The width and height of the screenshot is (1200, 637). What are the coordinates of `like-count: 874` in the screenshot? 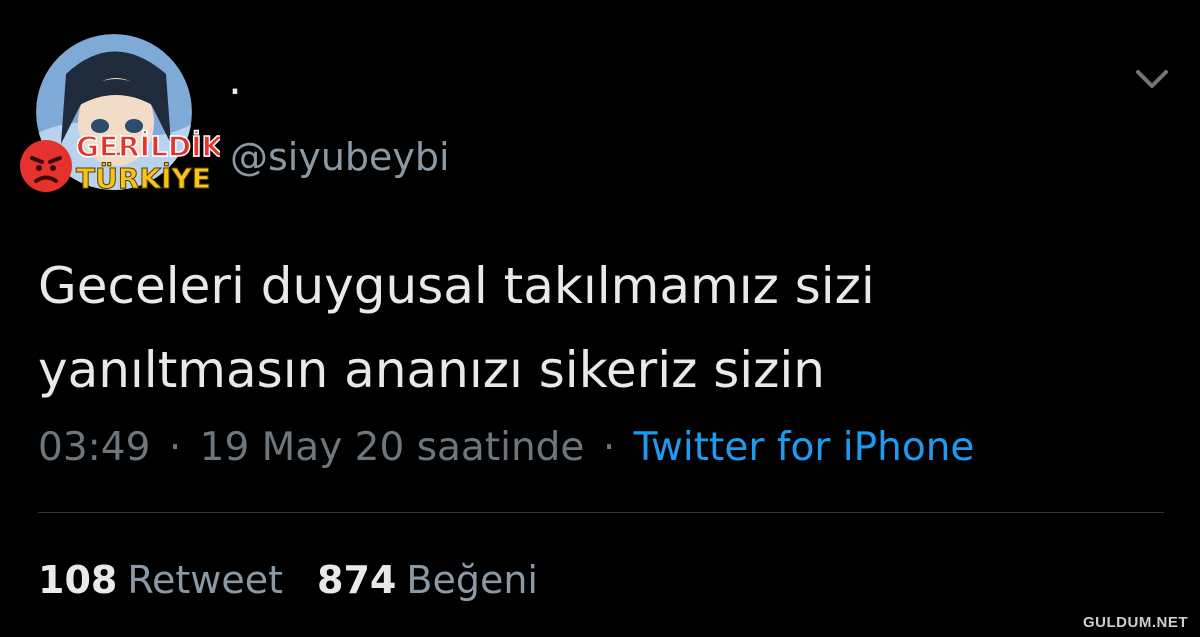 It's located at (357, 580).